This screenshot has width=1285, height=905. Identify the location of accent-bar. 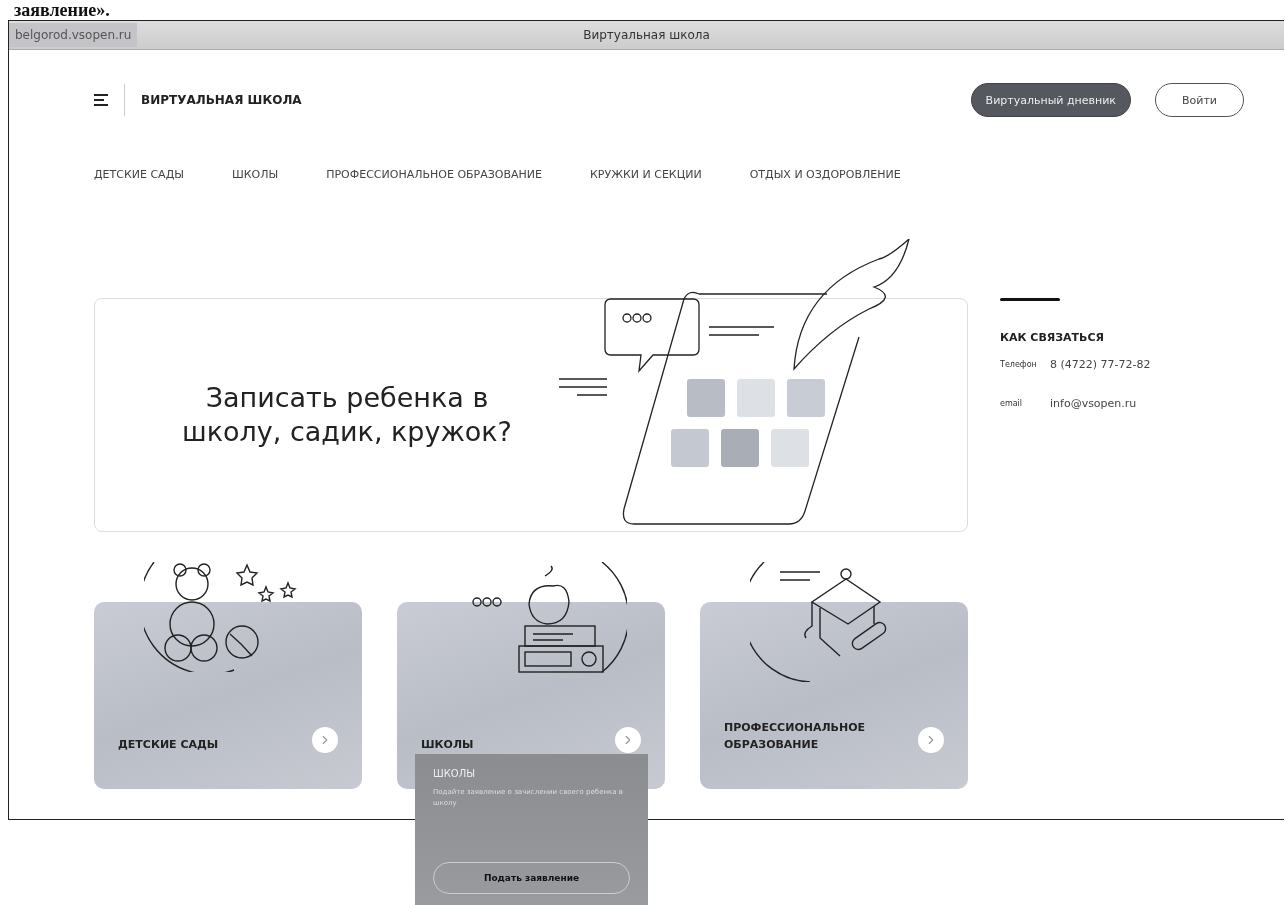
(1030, 299).